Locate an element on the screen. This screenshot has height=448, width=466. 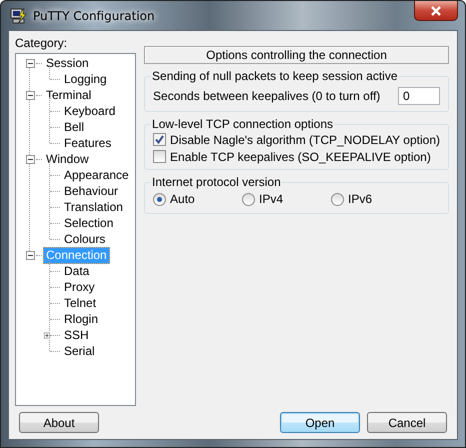
tree-item: Proxy is located at coordinates (79, 287).